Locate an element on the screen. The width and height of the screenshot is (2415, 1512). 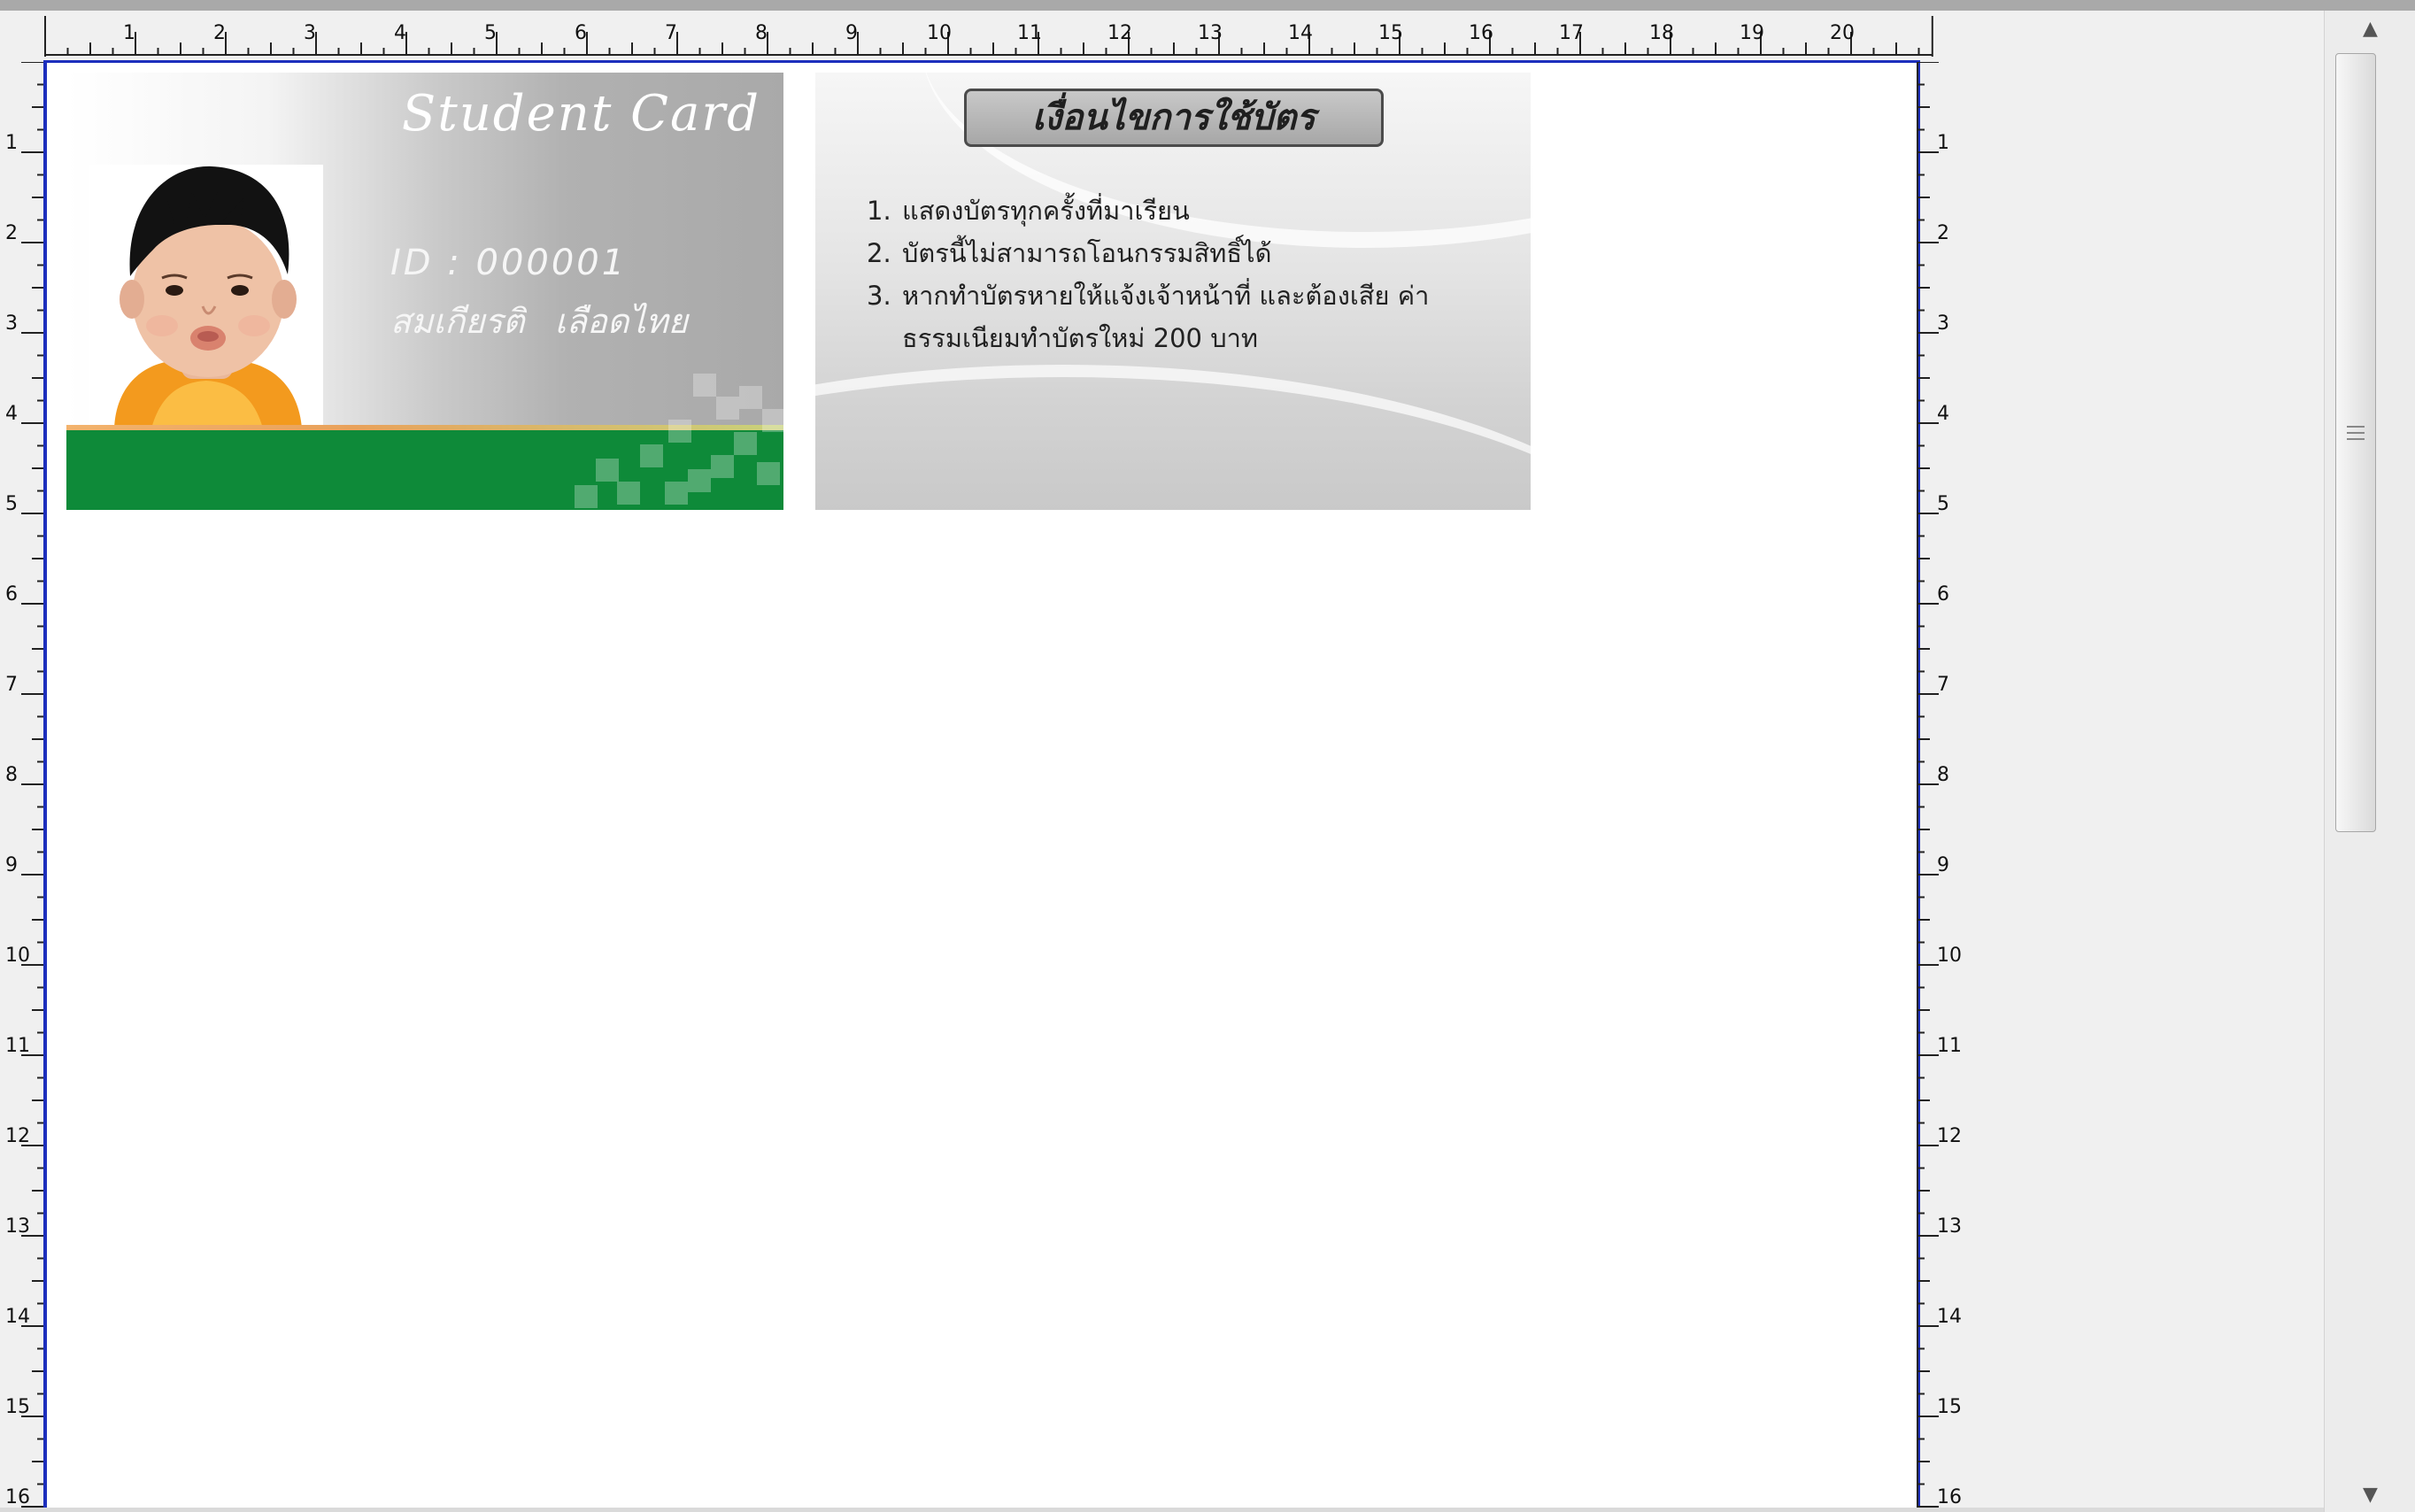
student-name-text: สมเกียรติ เลือดไทย is located at coordinates (539, 321).